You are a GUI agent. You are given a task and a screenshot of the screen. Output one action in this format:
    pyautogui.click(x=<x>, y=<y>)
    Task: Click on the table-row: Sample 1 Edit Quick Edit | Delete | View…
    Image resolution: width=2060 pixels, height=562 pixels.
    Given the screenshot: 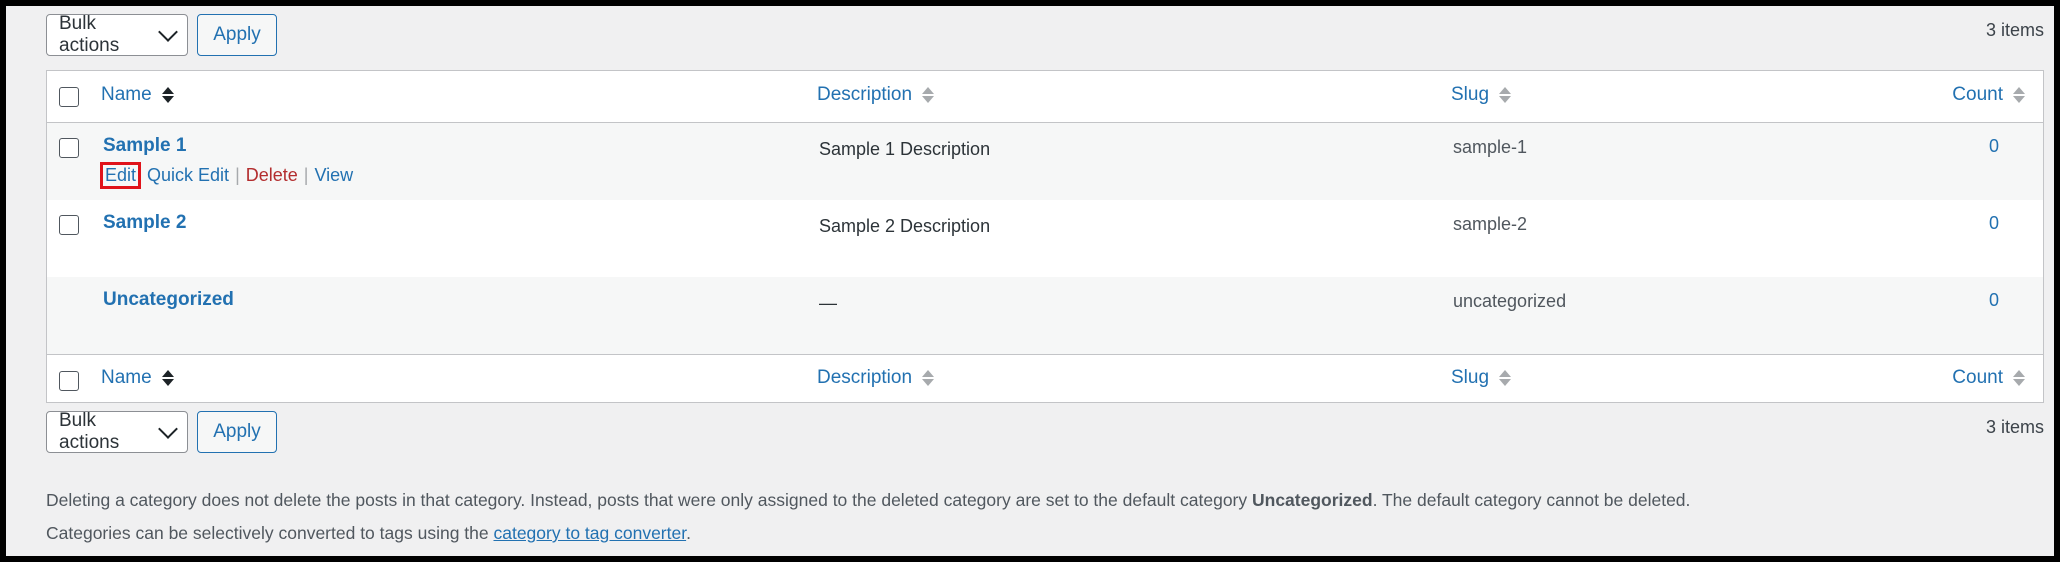 What is the action you would take?
    pyautogui.click(x=1045, y=161)
    